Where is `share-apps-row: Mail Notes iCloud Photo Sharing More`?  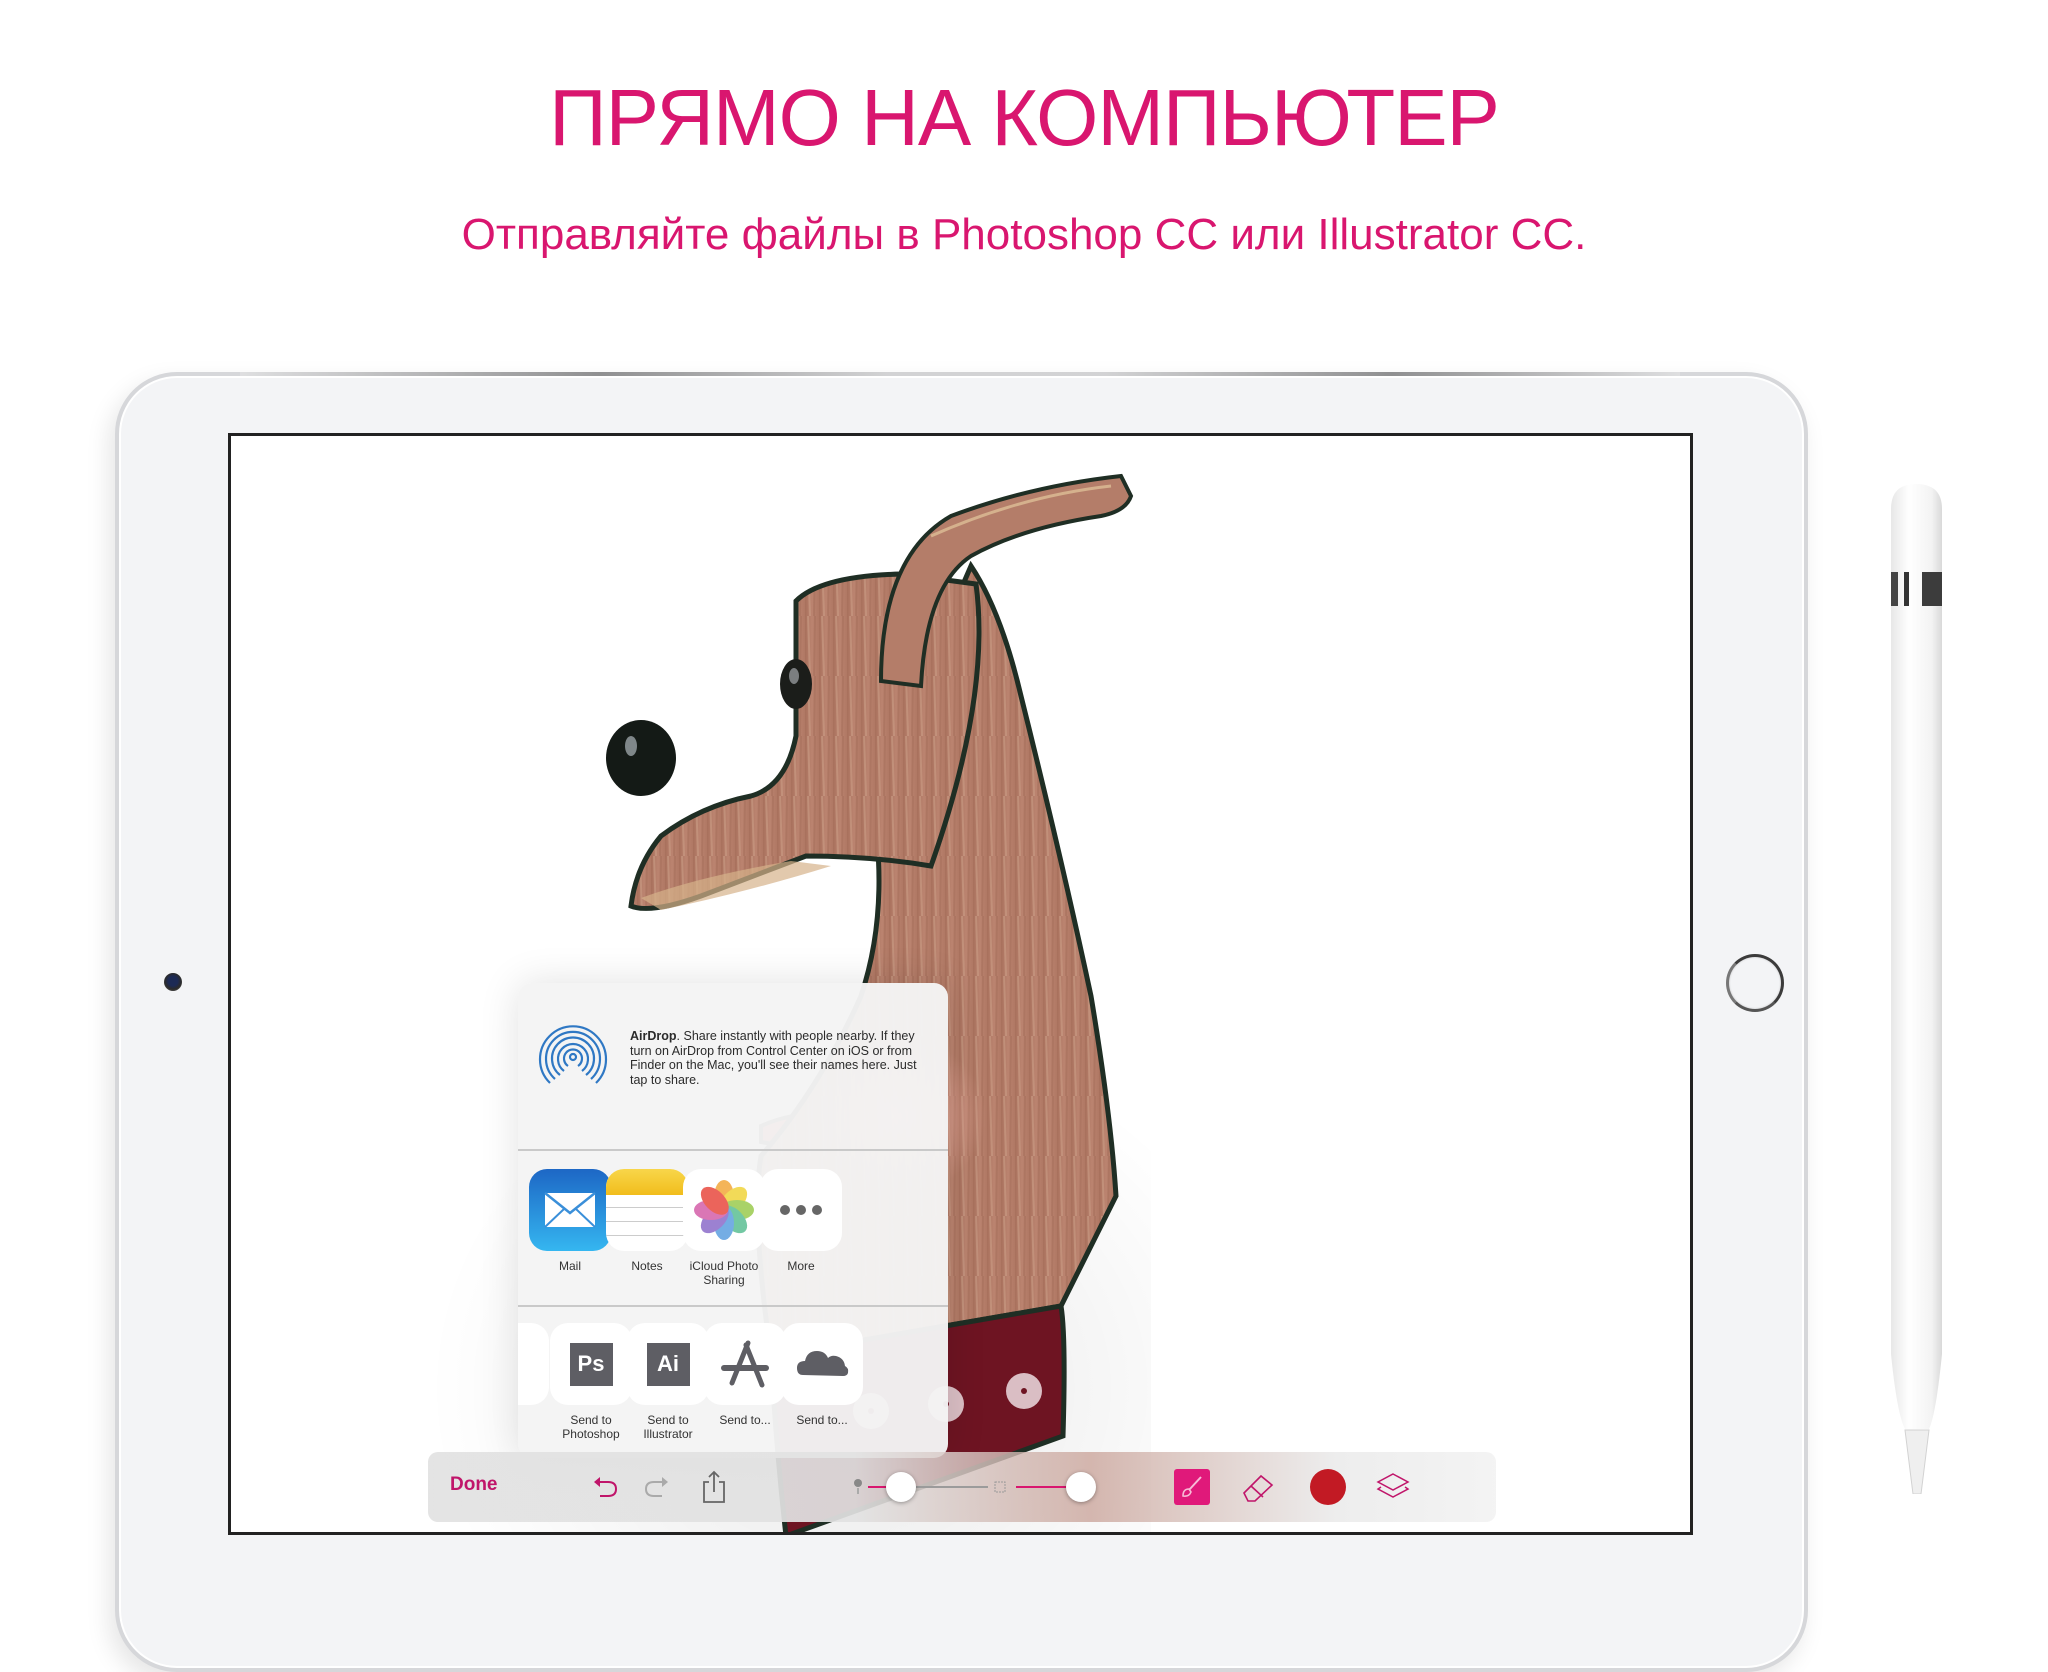 share-apps-row: Mail Notes iCloud Photo Sharing More is located at coordinates (733, 1244).